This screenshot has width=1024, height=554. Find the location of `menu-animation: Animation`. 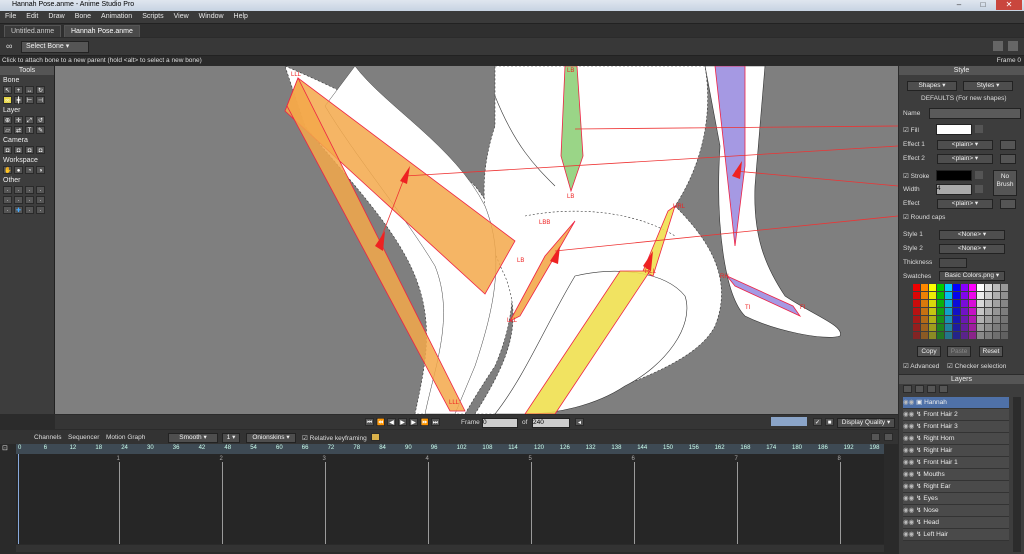

menu-animation: Animation is located at coordinates (116, 15).